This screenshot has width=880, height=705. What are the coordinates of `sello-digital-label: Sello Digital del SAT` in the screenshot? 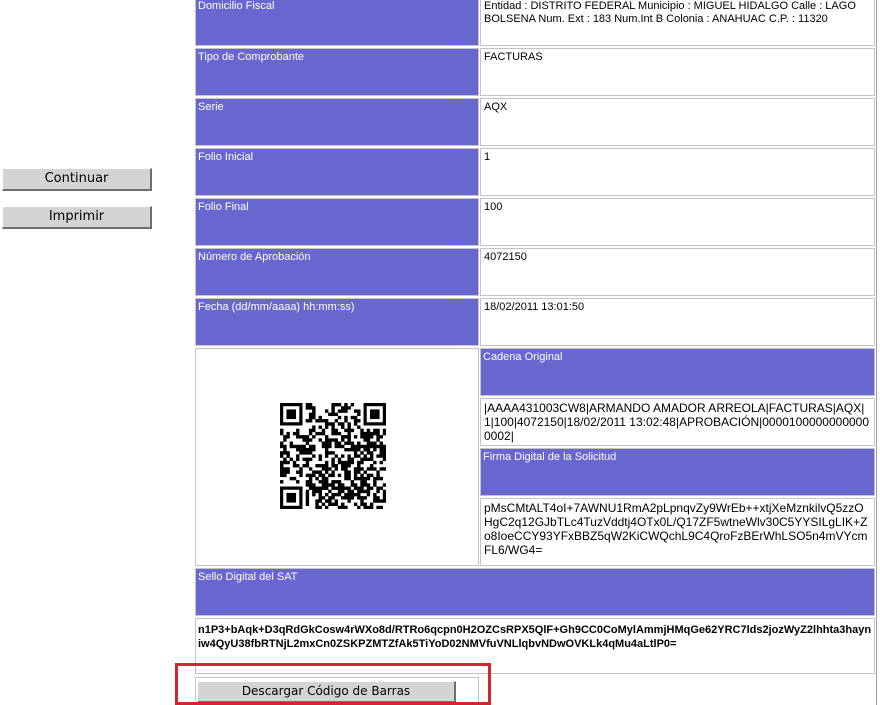 It's located at (535, 592).